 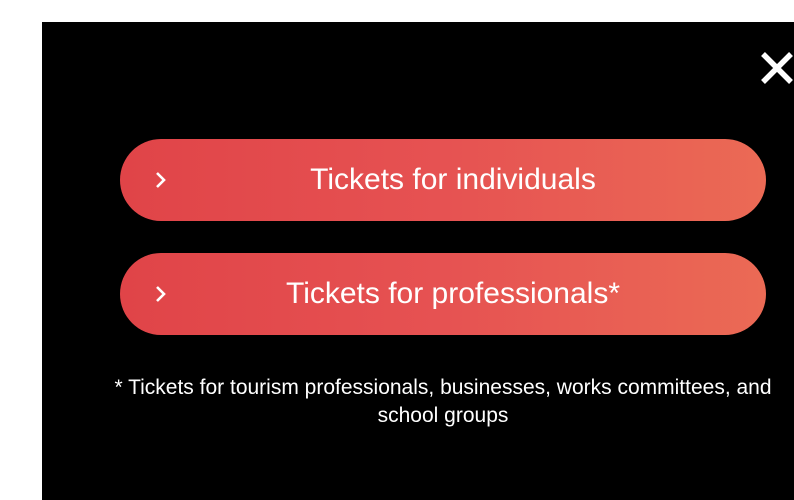 What do you see at coordinates (452, 293) in the screenshot?
I see `tickets-professionals-label: Tickets for professionals*` at bounding box center [452, 293].